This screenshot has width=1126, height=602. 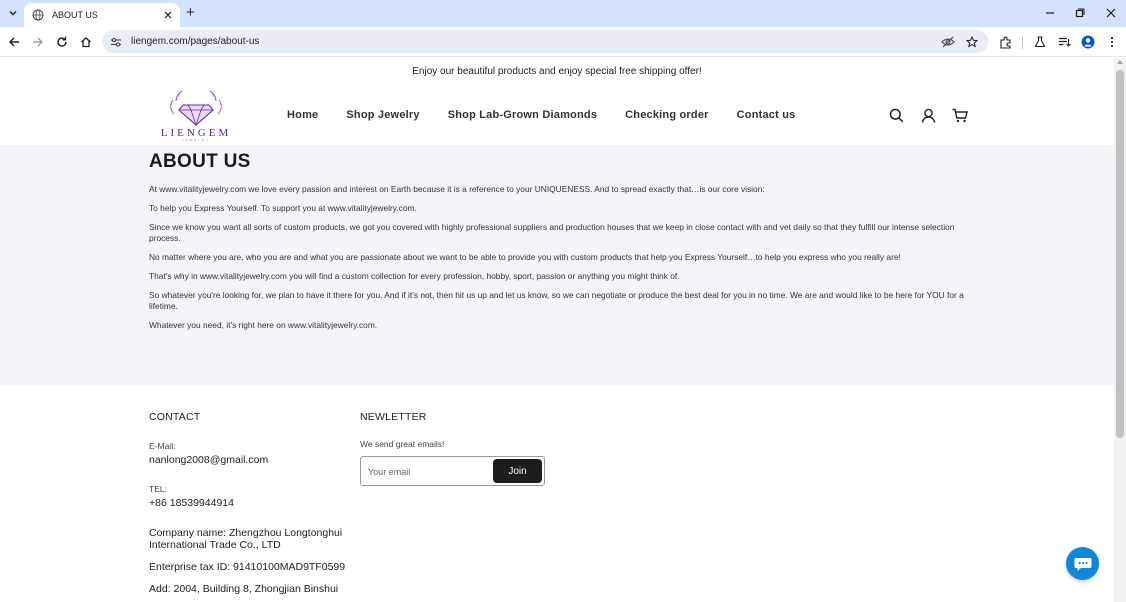 What do you see at coordinates (1040, 42) in the screenshot?
I see `labs-flask-icon` at bounding box center [1040, 42].